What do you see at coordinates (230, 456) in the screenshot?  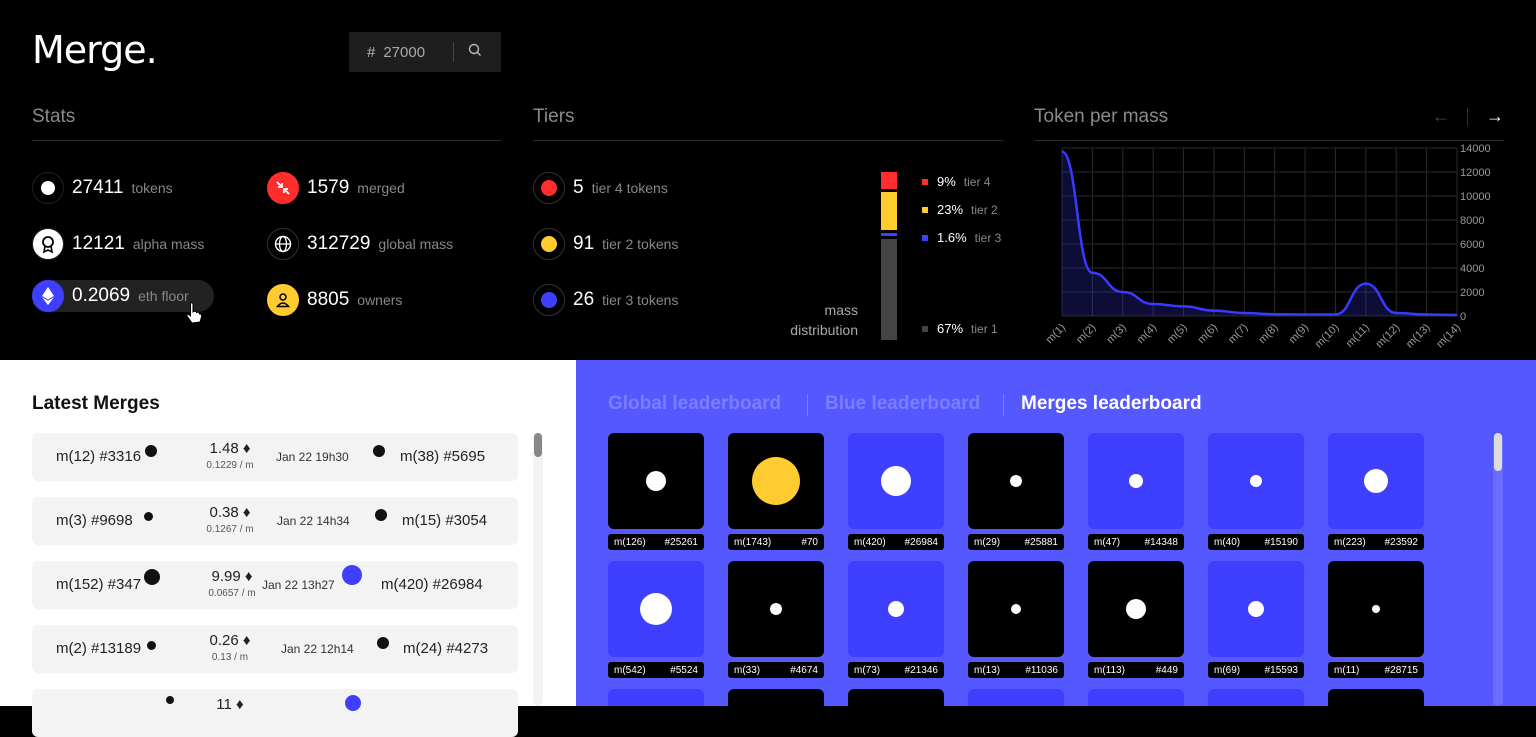 I see `merge-mass: 1.48 ♦0.1229 / m` at bounding box center [230, 456].